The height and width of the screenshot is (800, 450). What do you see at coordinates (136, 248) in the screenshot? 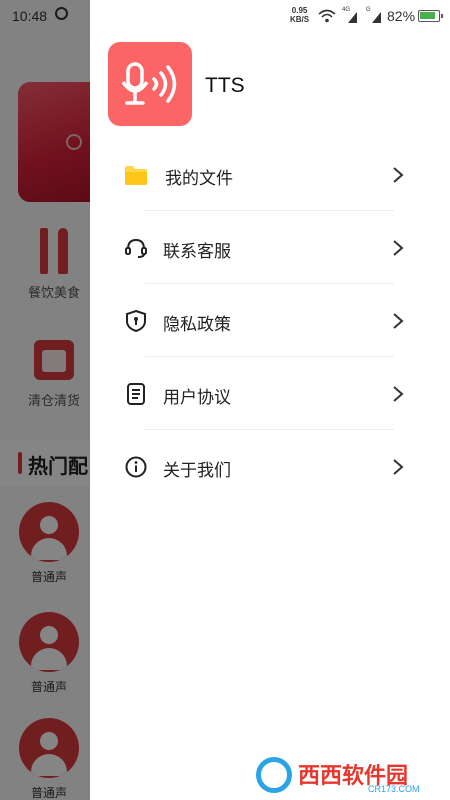
I see `headset-icon` at bounding box center [136, 248].